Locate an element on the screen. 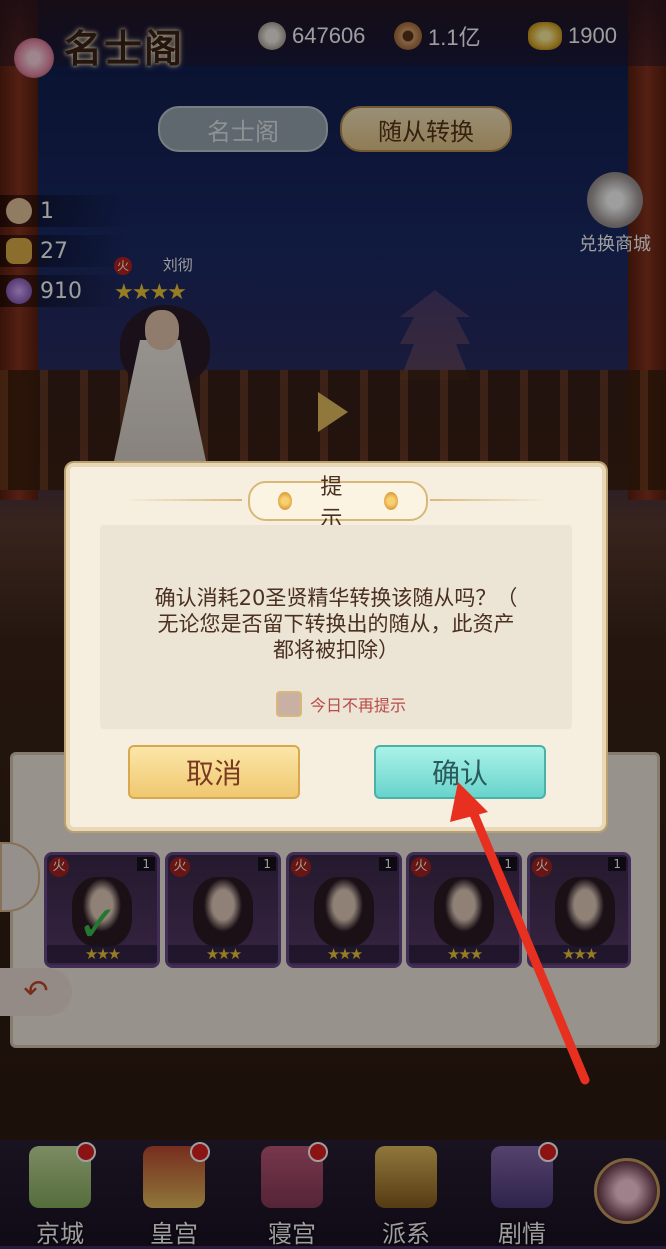  message-line: 无论您是否留下转换出的随从，此资产 is located at coordinates (336, 624).